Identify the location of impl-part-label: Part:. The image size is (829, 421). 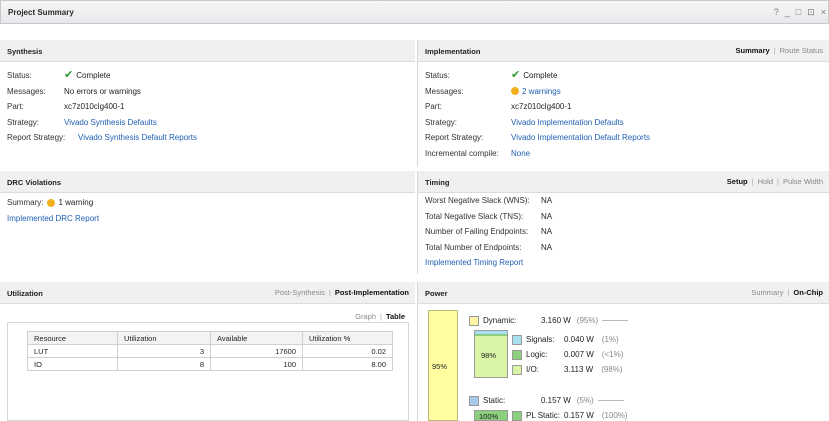
(433, 107).